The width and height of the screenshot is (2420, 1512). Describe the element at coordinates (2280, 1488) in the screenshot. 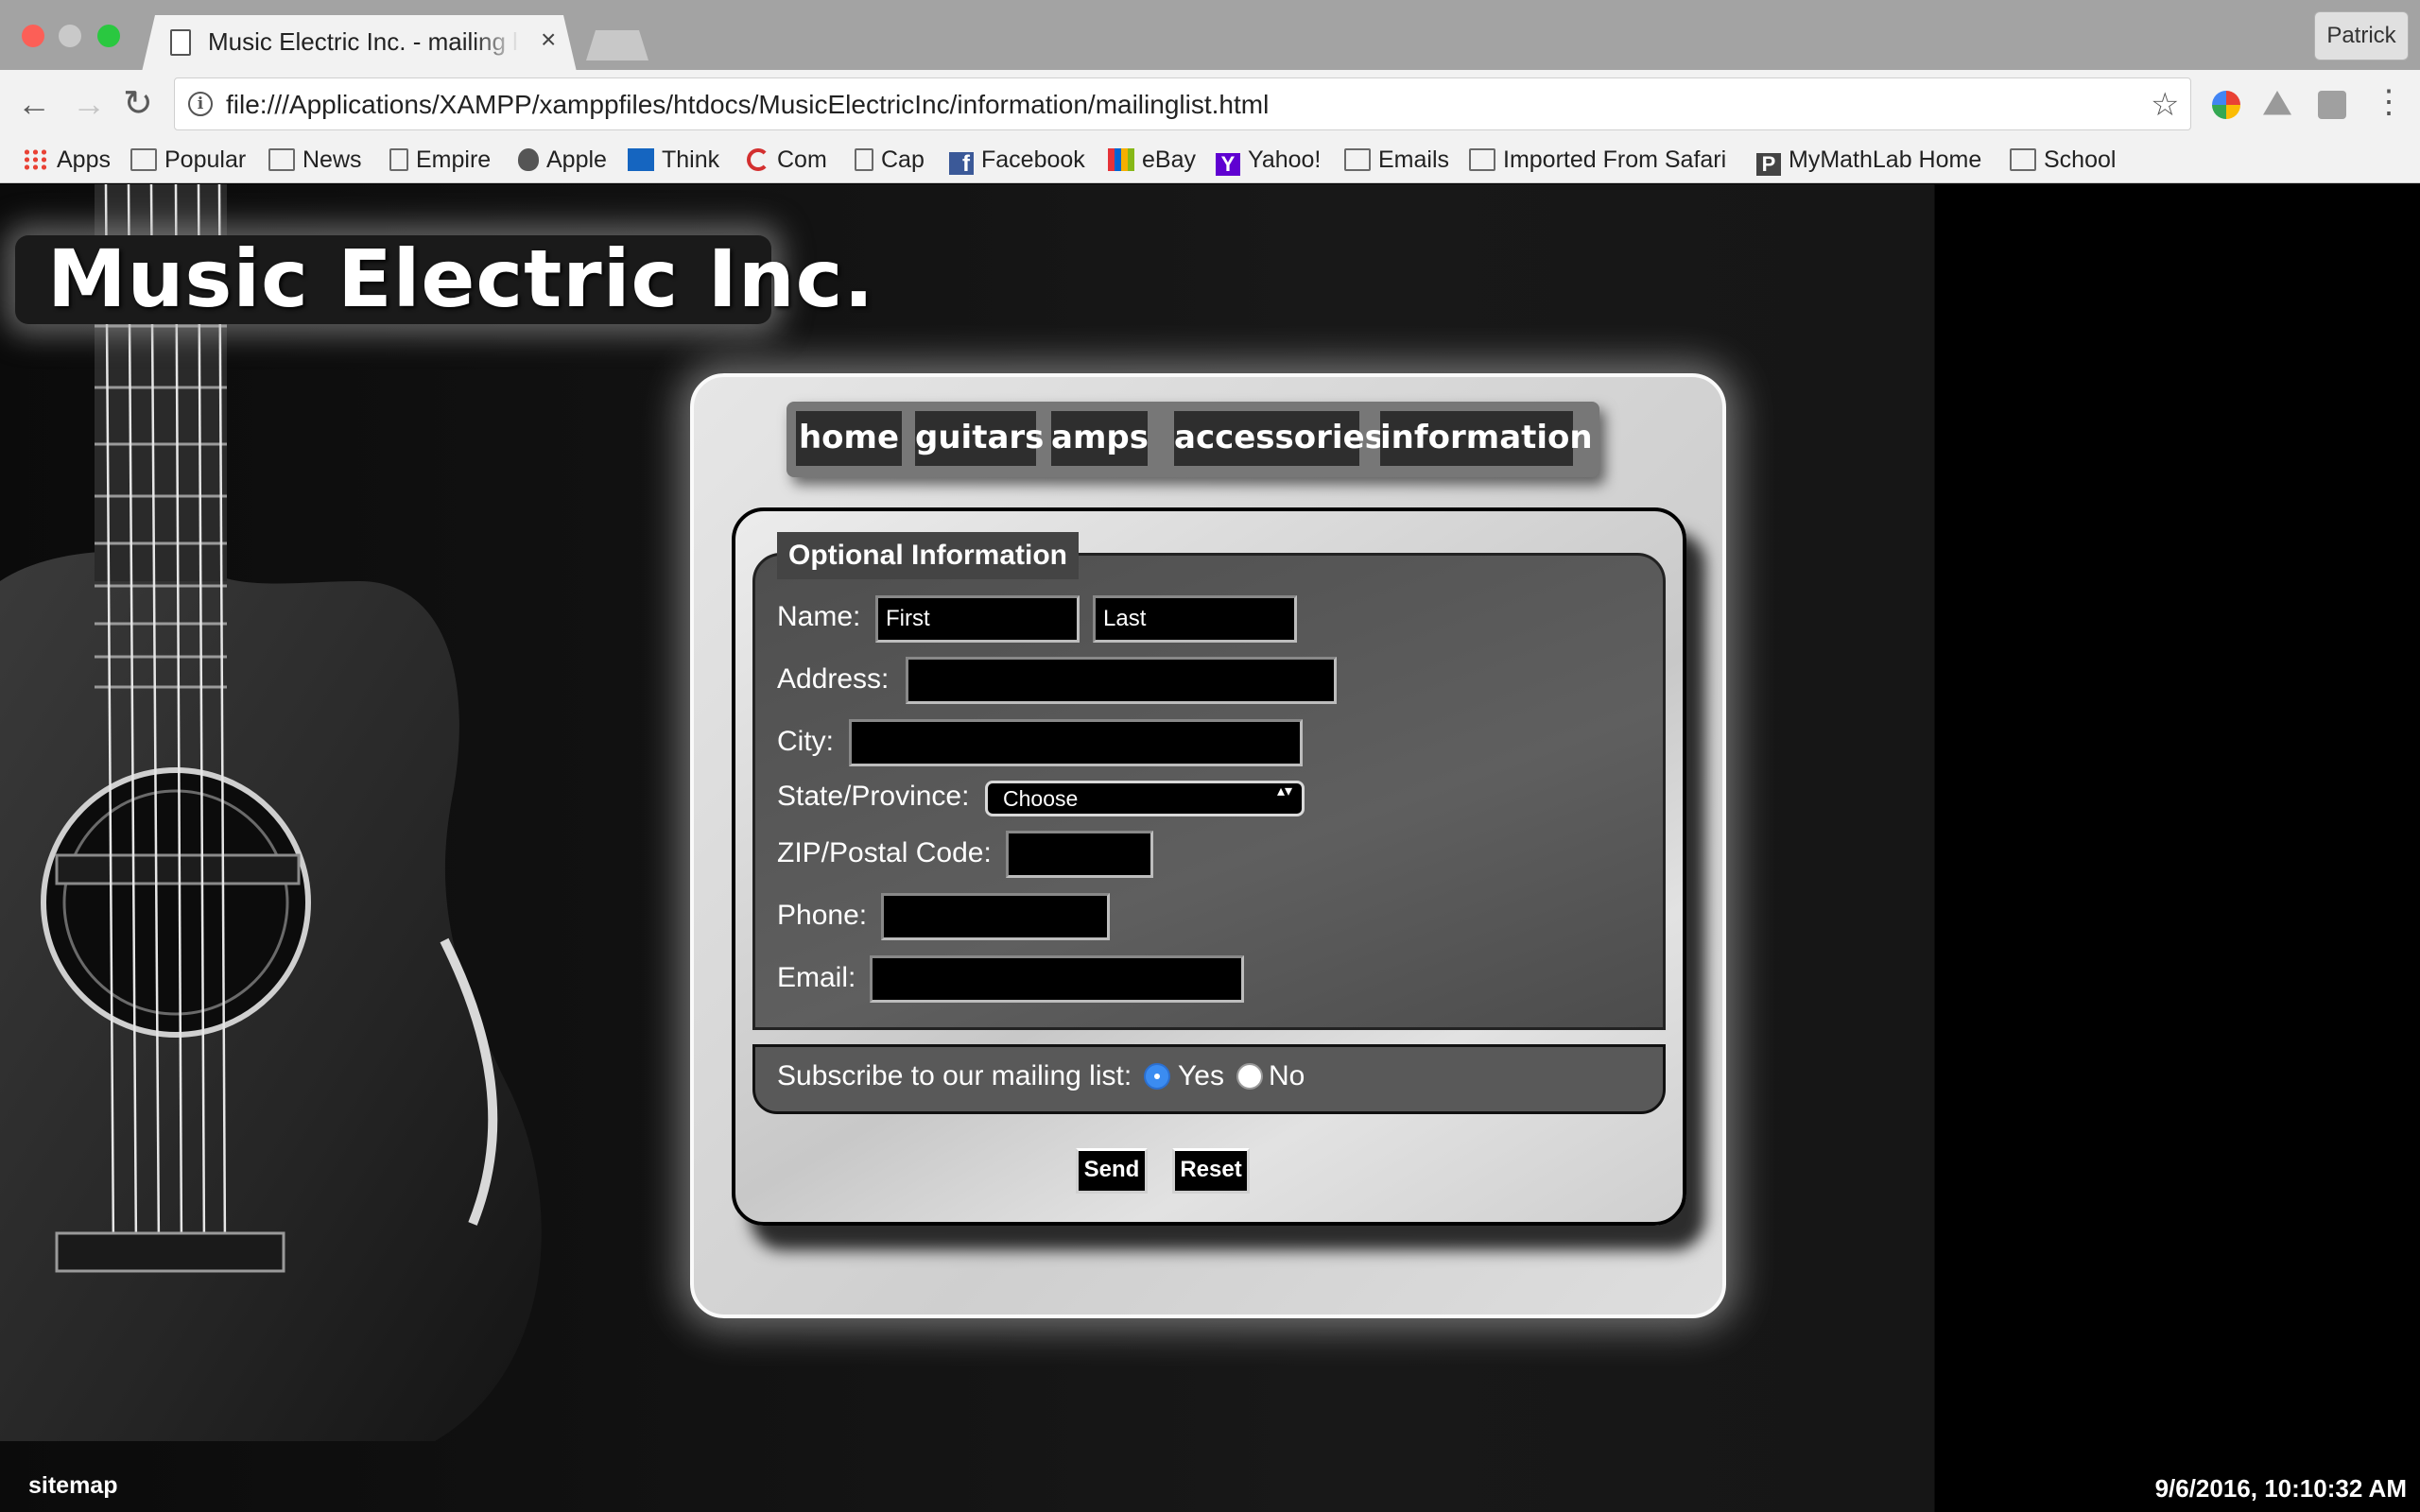

I see `current-datetime: 9/6/2016, 10:10:32 AM` at that location.